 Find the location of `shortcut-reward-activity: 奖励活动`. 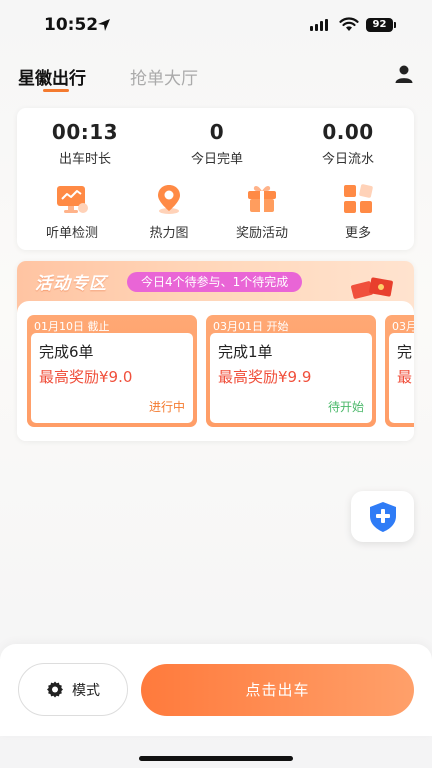

shortcut-reward-activity: 奖励活动 is located at coordinates (262, 211).